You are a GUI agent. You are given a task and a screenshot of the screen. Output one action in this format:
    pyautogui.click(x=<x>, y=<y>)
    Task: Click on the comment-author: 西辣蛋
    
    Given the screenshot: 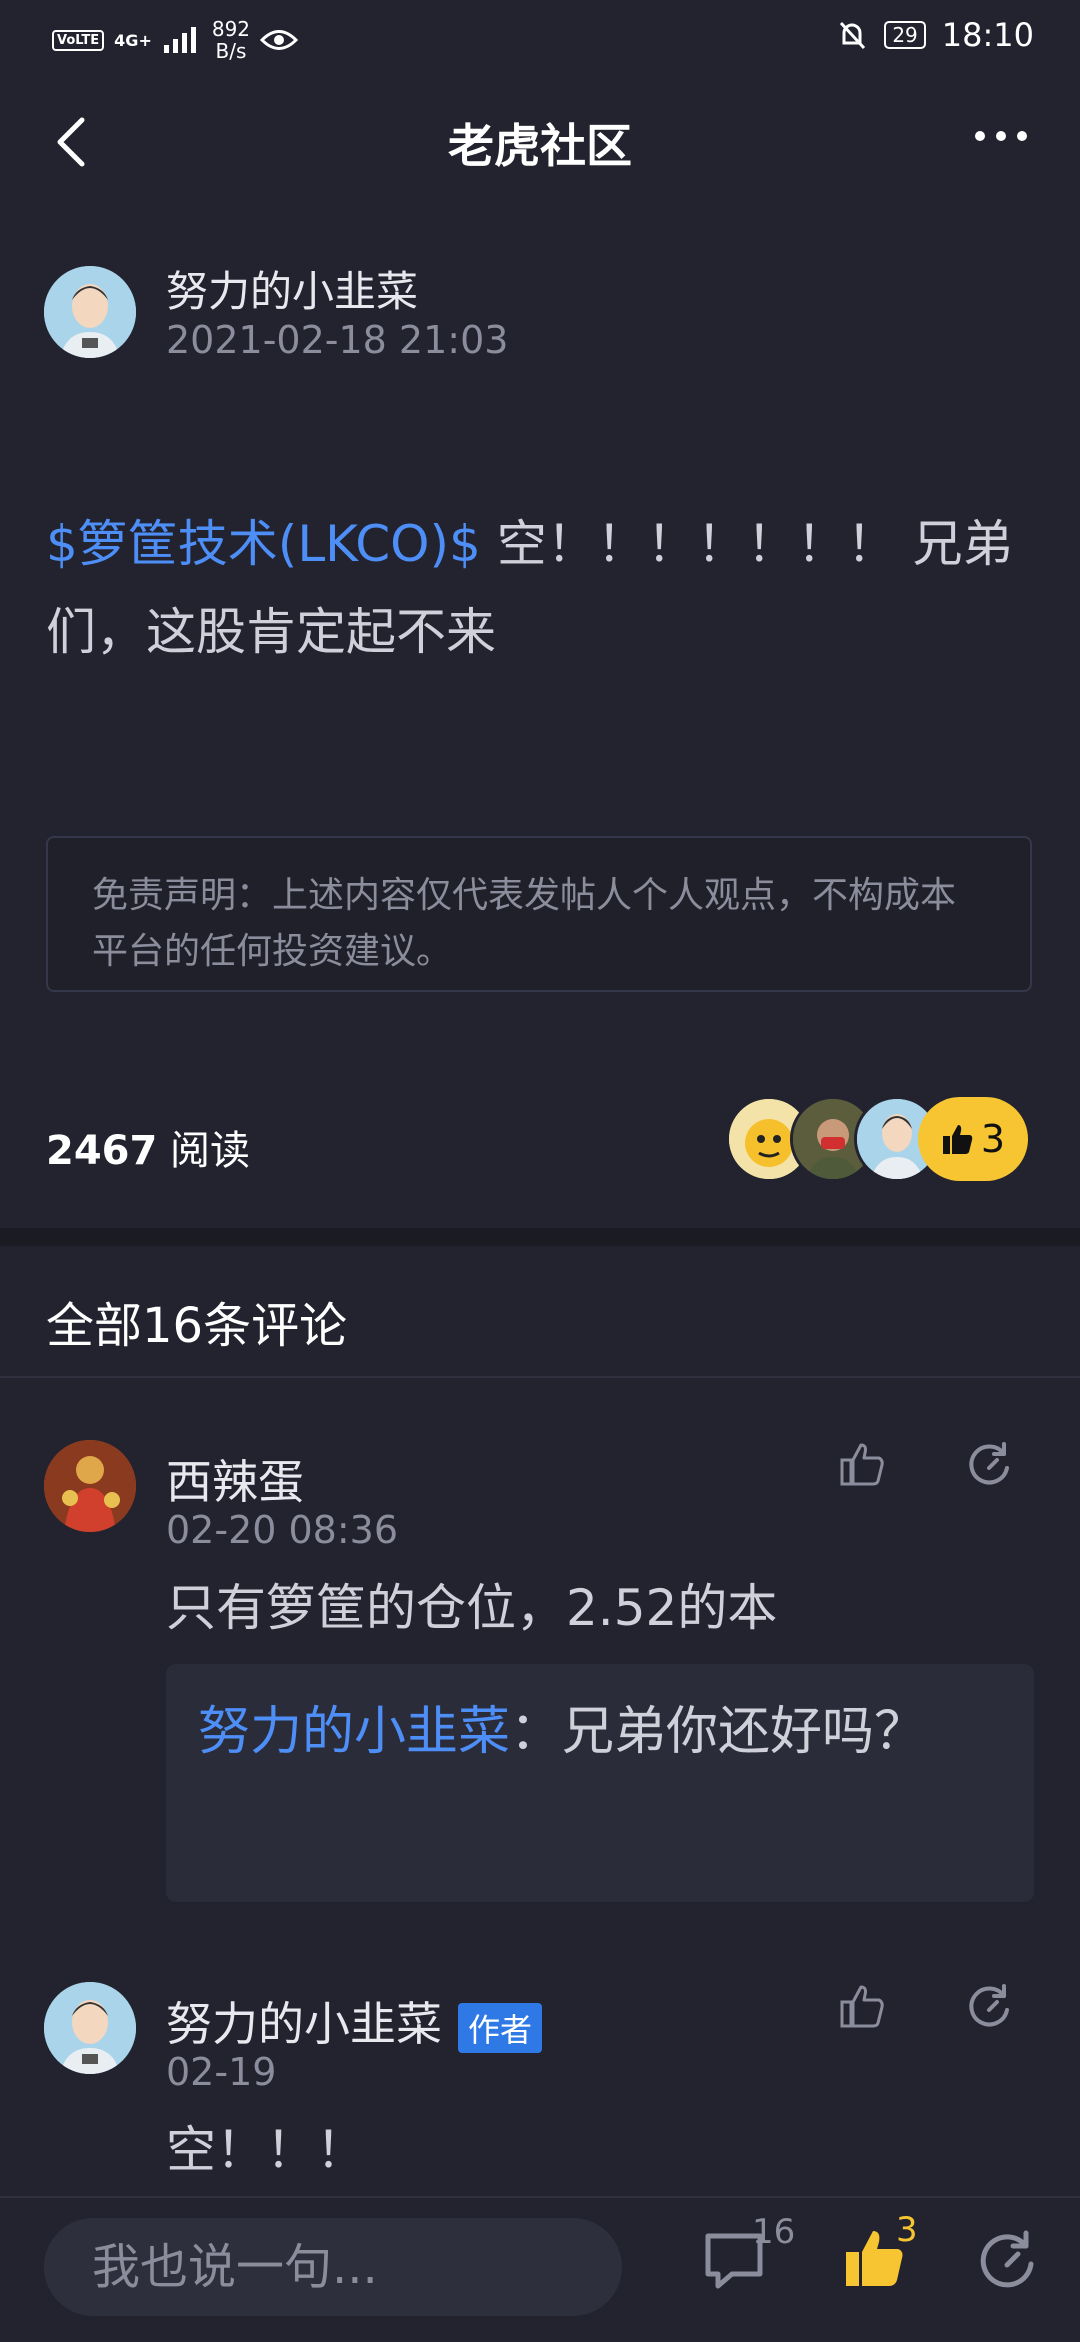 What is the action you would take?
    pyautogui.click(x=235, y=1479)
    